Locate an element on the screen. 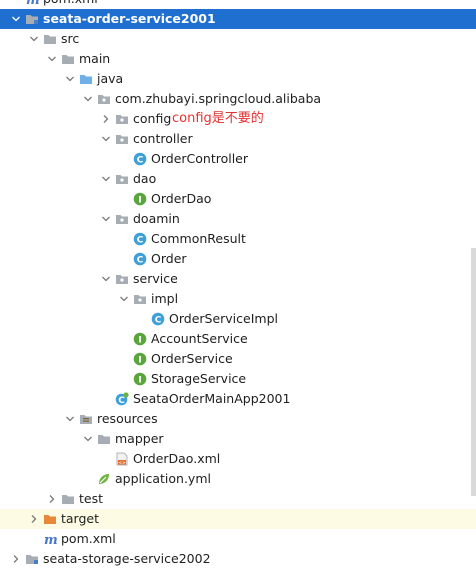 Image resolution: width=476 pixels, height=569 pixels. tree-node-orderdao: I OrderDao is located at coordinates (238, 199).